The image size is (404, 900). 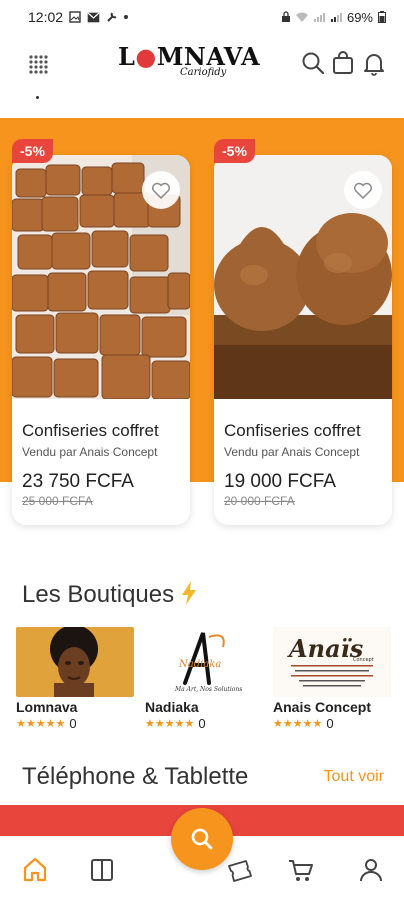 I want to click on shop-image: Anaïs Concept, so click(x=332, y=662).